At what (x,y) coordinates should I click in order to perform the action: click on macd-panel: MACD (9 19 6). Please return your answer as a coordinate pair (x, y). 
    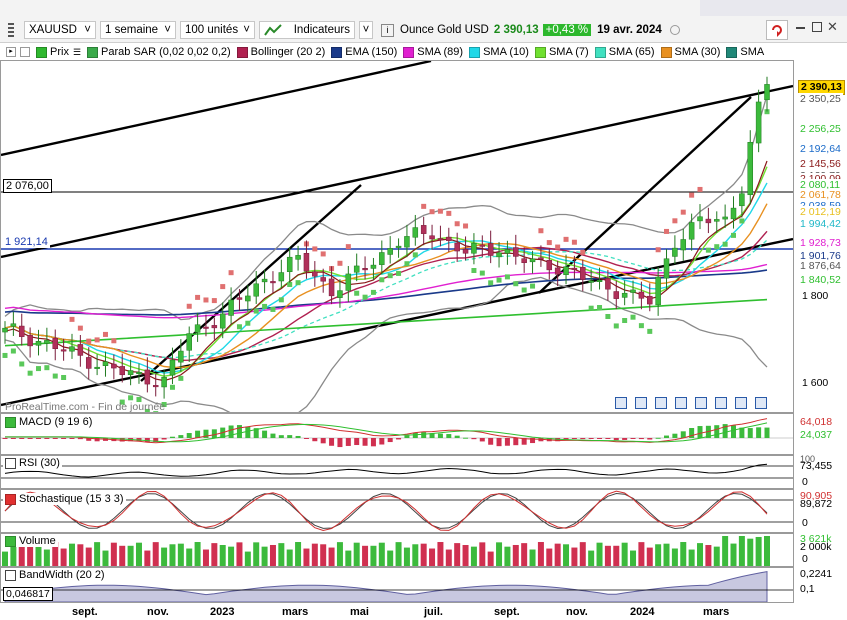
    Looking at the image, I should click on (397, 434).